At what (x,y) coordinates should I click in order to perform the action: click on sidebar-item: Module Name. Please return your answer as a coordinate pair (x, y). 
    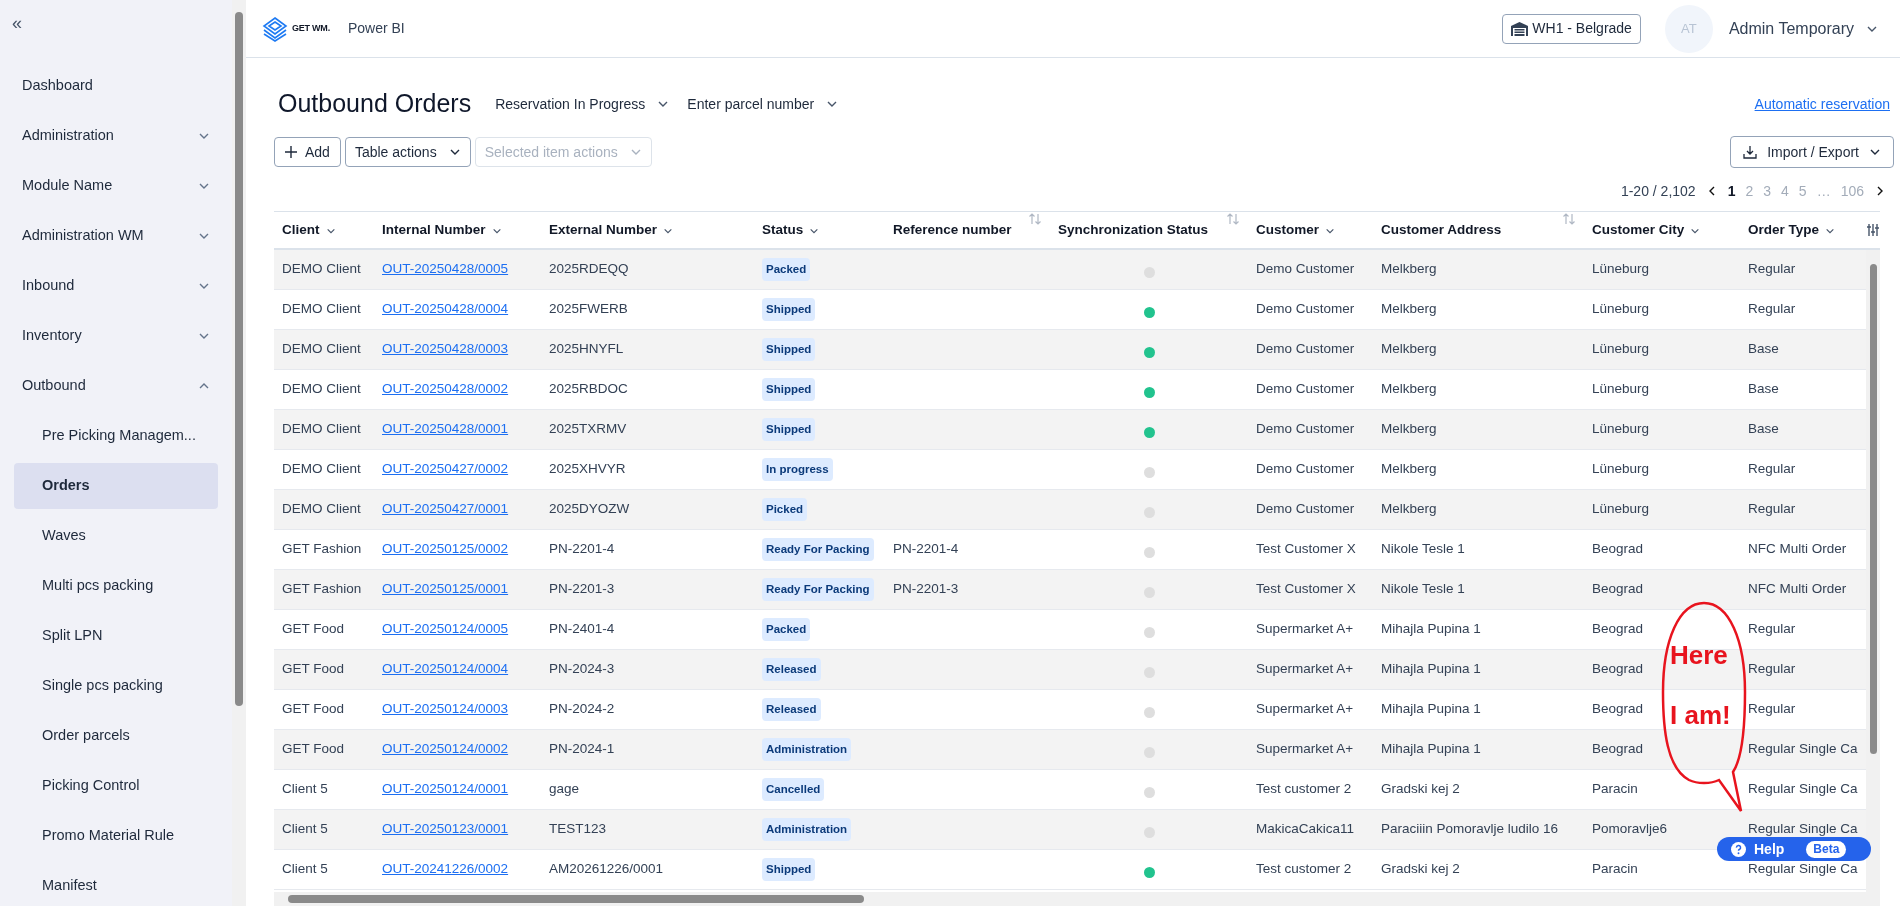
    Looking at the image, I should click on (116, 186).